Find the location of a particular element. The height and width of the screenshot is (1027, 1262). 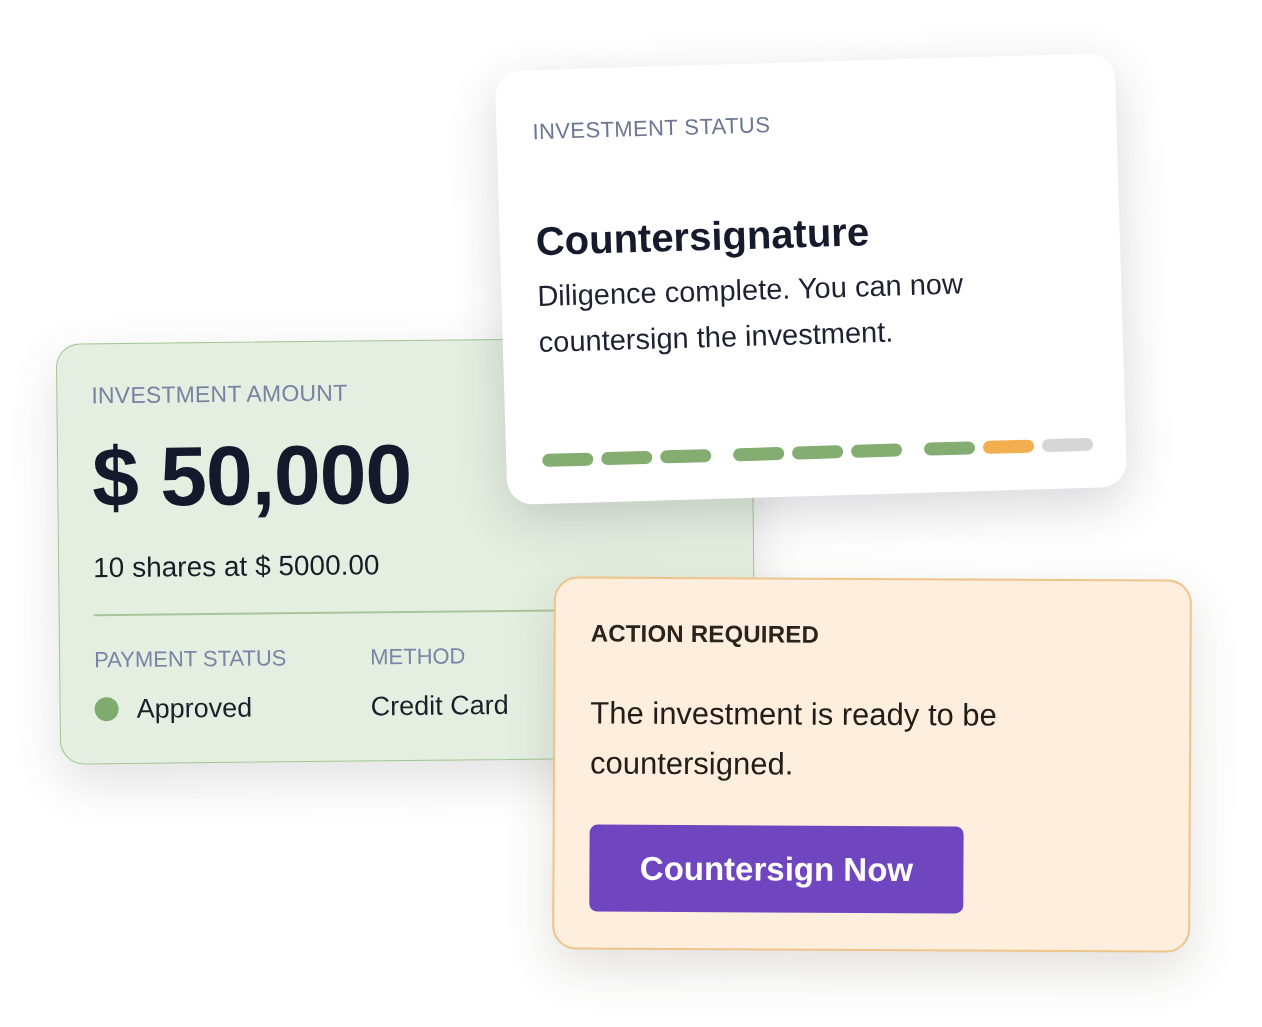

field-label: PAYMENT STATUS is located at coordinates (190, 659).